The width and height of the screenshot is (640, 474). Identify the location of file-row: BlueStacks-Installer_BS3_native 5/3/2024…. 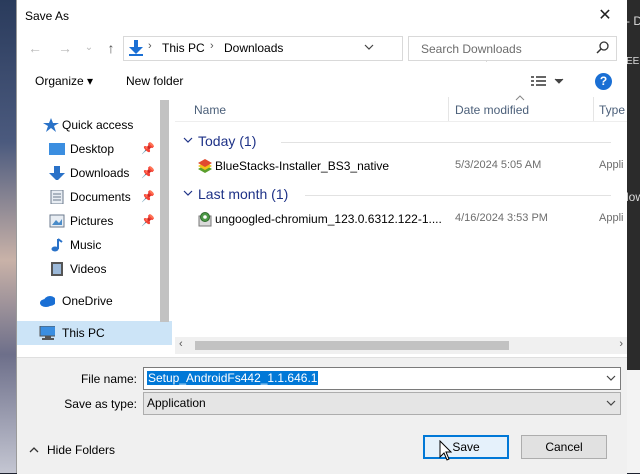
(401, 166).